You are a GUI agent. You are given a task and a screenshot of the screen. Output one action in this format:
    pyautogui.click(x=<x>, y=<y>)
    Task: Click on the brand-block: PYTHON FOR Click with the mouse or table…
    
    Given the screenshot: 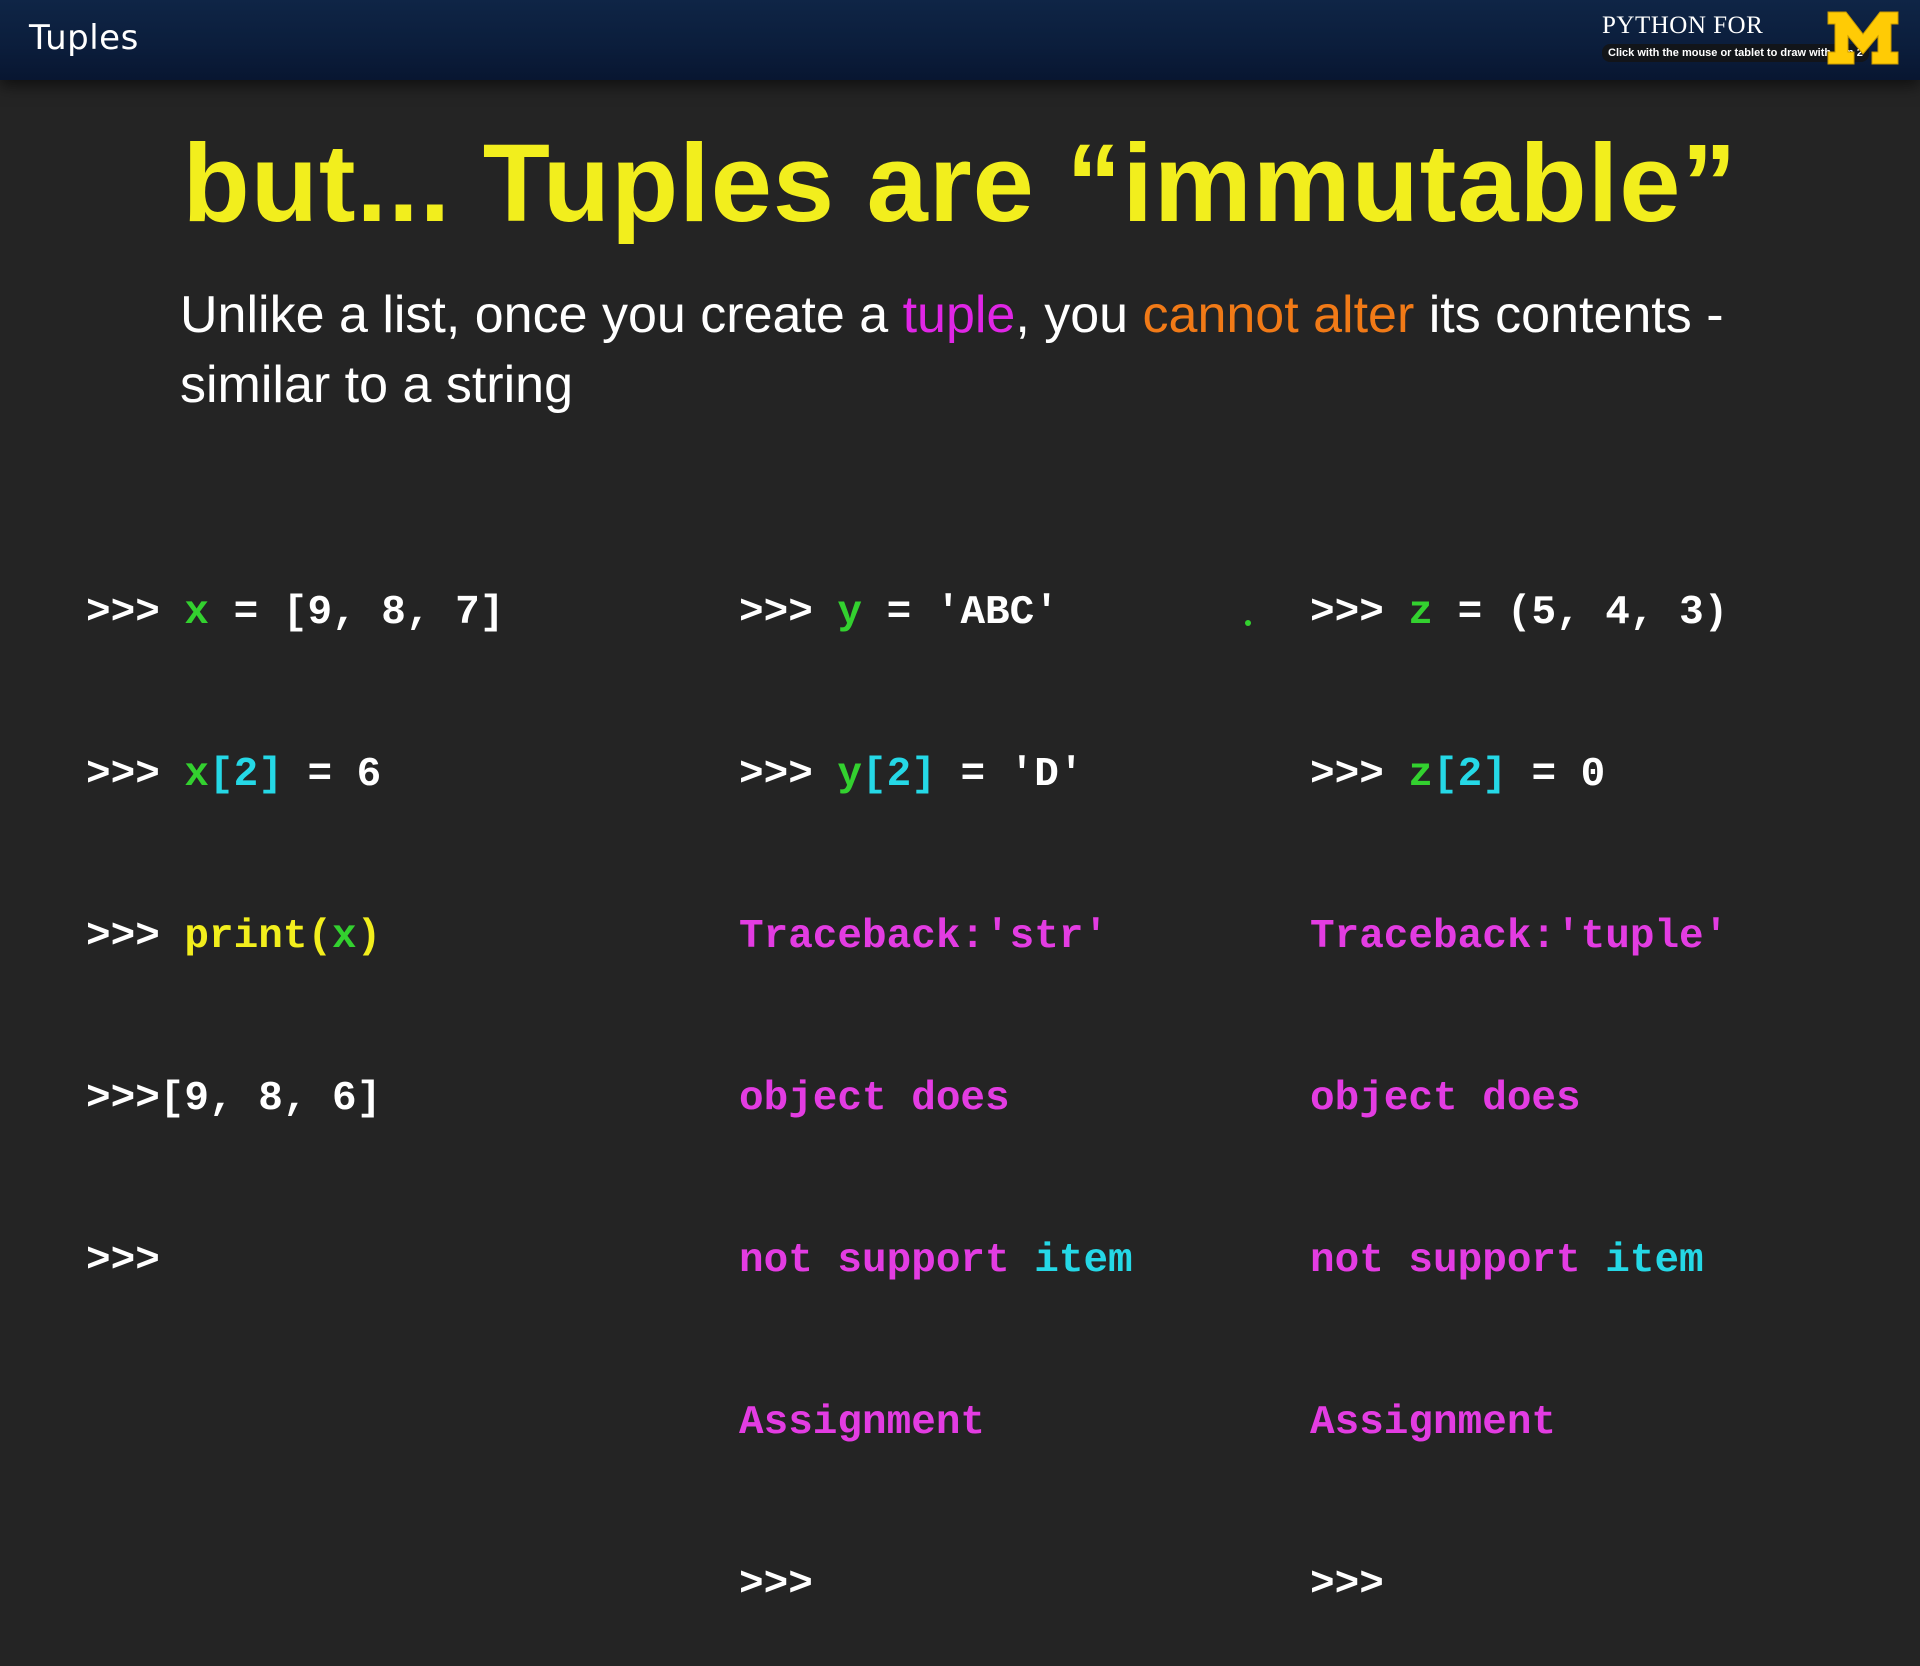 What is the action you would take?
    pyautogui.click(x=1752, y=41)
    